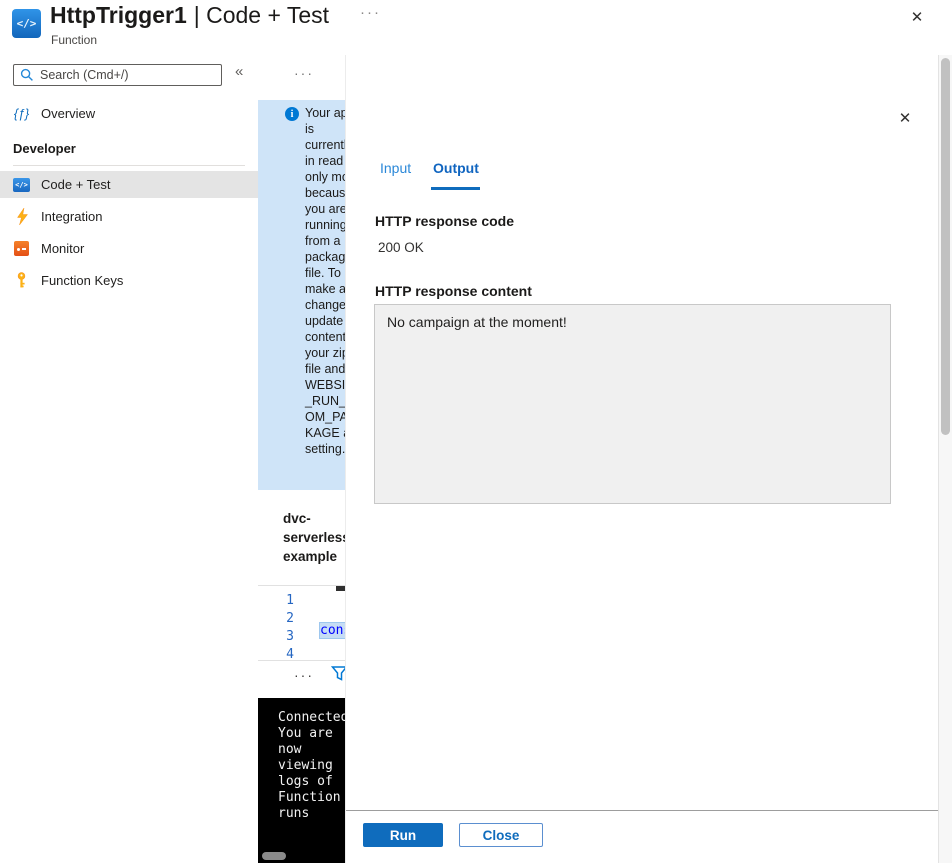 The width and height of the screenshot is (952, 863). What do you see at coordinates (21, 248) in the screenshot?
I see `monitor-icon` at bounding box center [21, 248].